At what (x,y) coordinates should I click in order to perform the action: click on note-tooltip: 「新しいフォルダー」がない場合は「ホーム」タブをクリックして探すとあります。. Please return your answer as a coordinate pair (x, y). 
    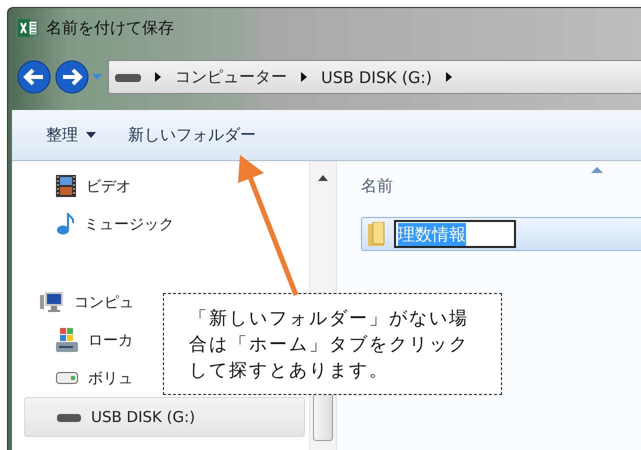
    Looking at the image, I should click on (332, 344).